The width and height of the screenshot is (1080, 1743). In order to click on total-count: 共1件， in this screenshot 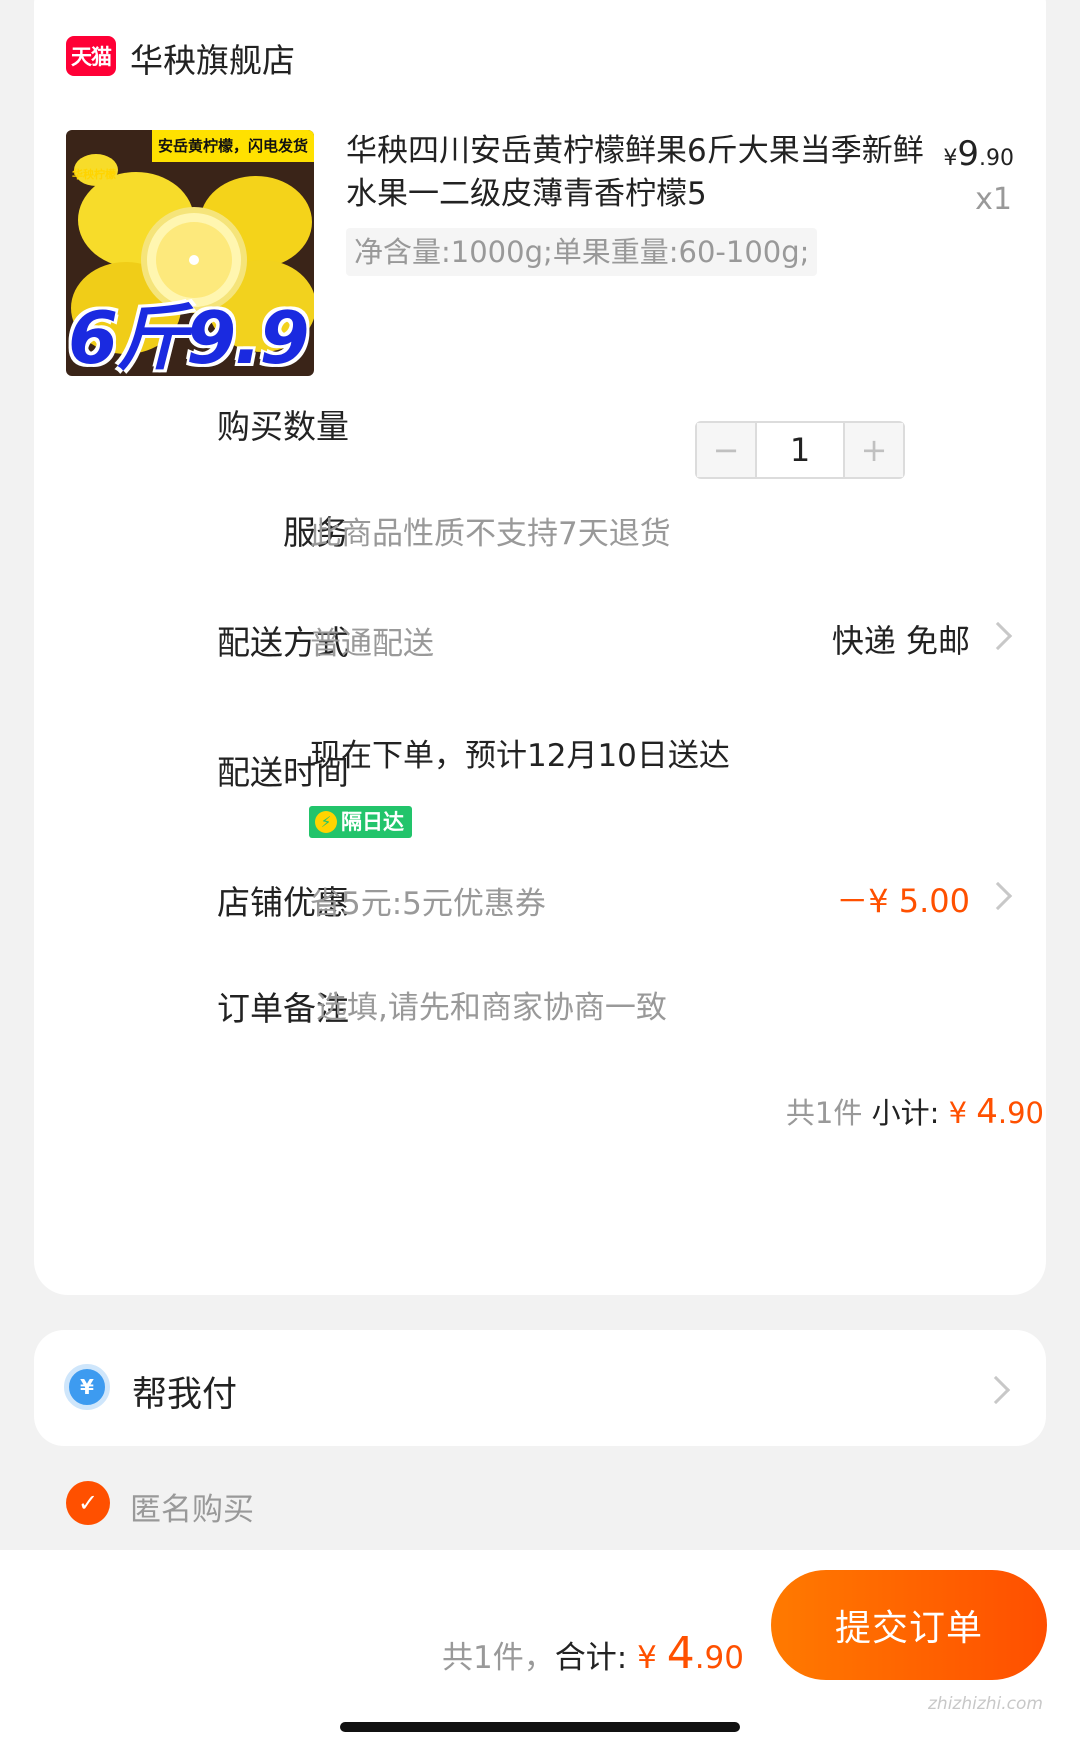, I will do `click(498, 1658)`.